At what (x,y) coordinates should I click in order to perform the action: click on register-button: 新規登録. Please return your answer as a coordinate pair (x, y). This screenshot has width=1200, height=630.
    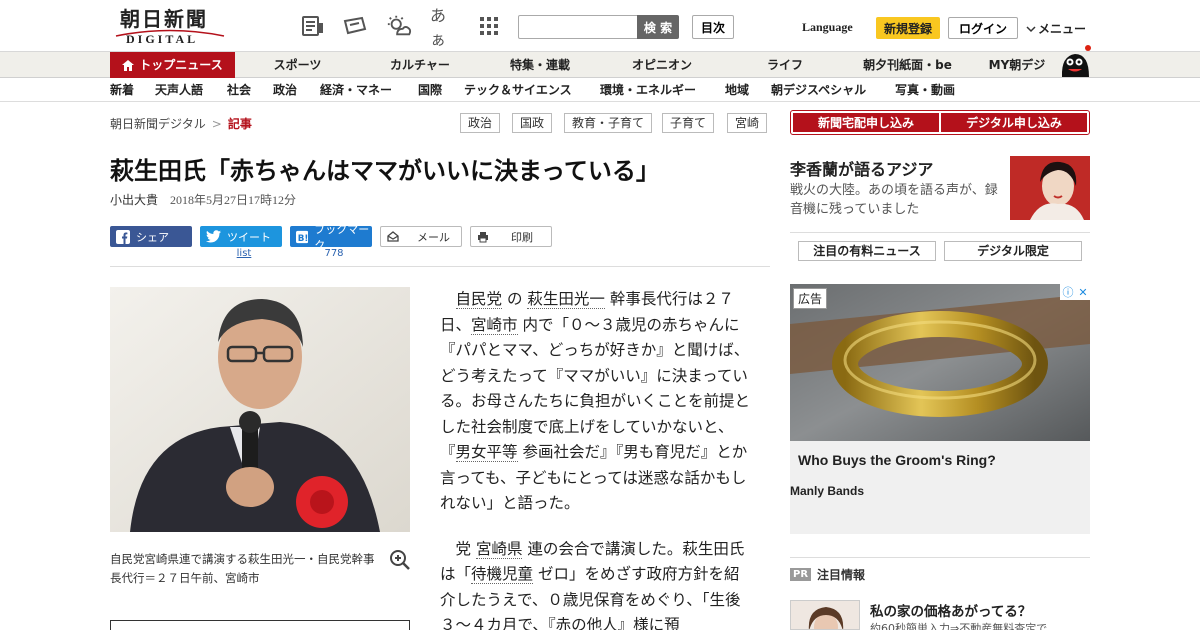
    Looking at the image, I should click on (908, 28).